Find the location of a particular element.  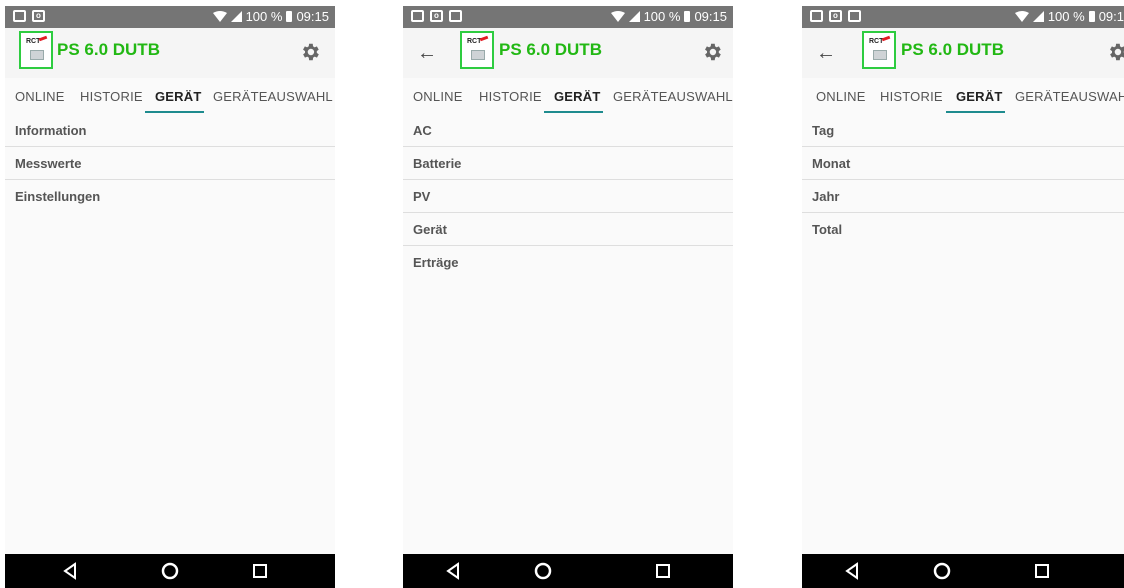

list-item-jahr: Jahr is located at coordinates (963, 196).